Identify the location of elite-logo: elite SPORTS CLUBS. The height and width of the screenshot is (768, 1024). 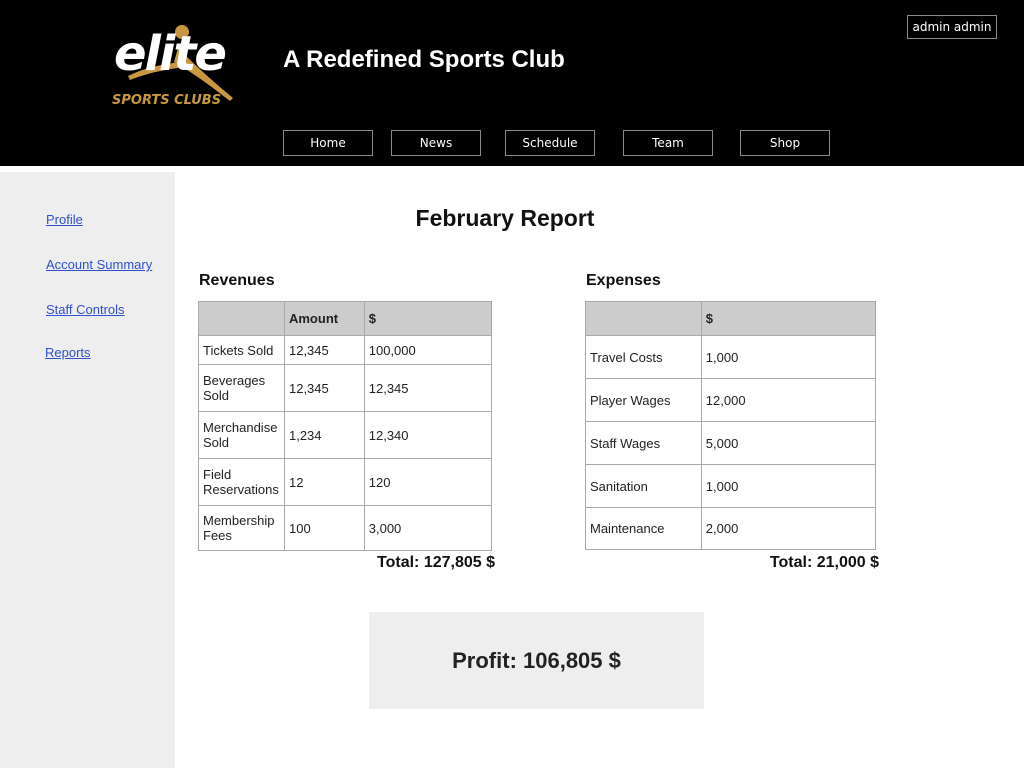
(183, 65).